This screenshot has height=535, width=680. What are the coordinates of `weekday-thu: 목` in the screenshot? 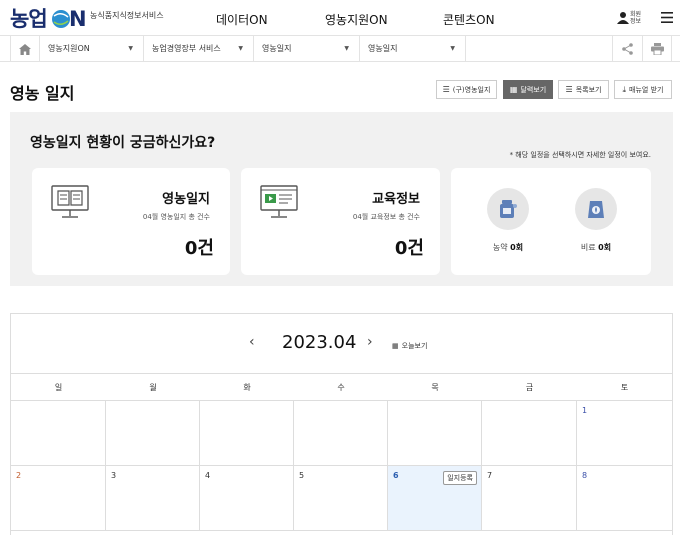 It's located at (435, 387).